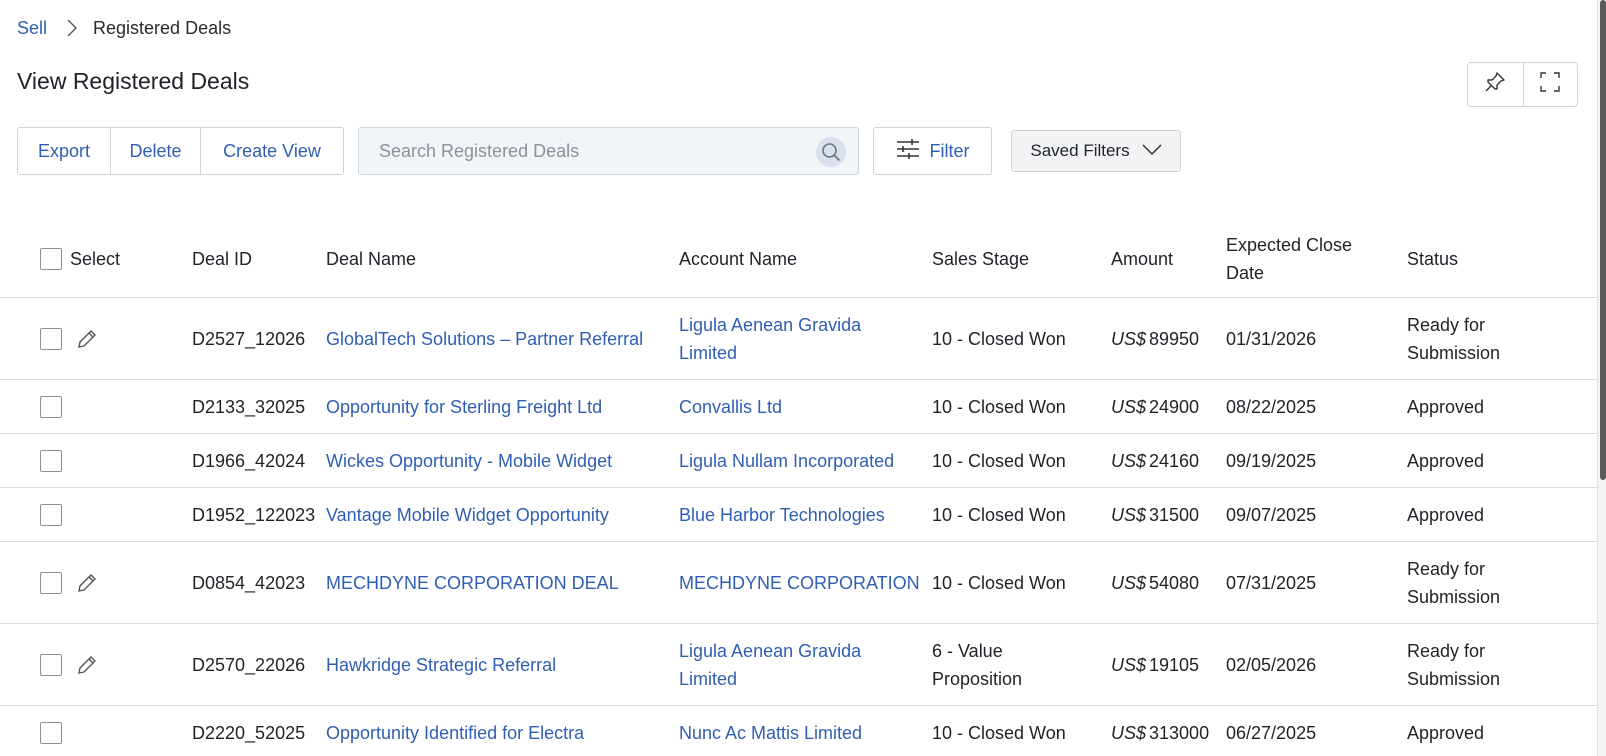 The height and width of the screenshot is (756, 1606). What do you see at coordinates (51, 259) in the screenshot?
I see `select-all-checkbox` at bounding box center [51, 259].